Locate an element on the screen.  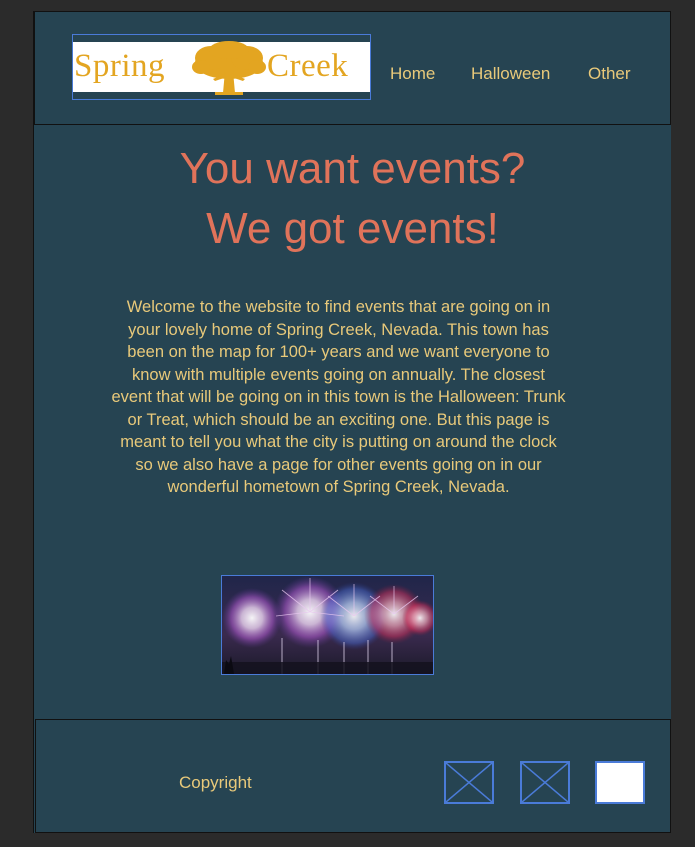
headline-line-1: You want events? is located at coordinates (352, 168).